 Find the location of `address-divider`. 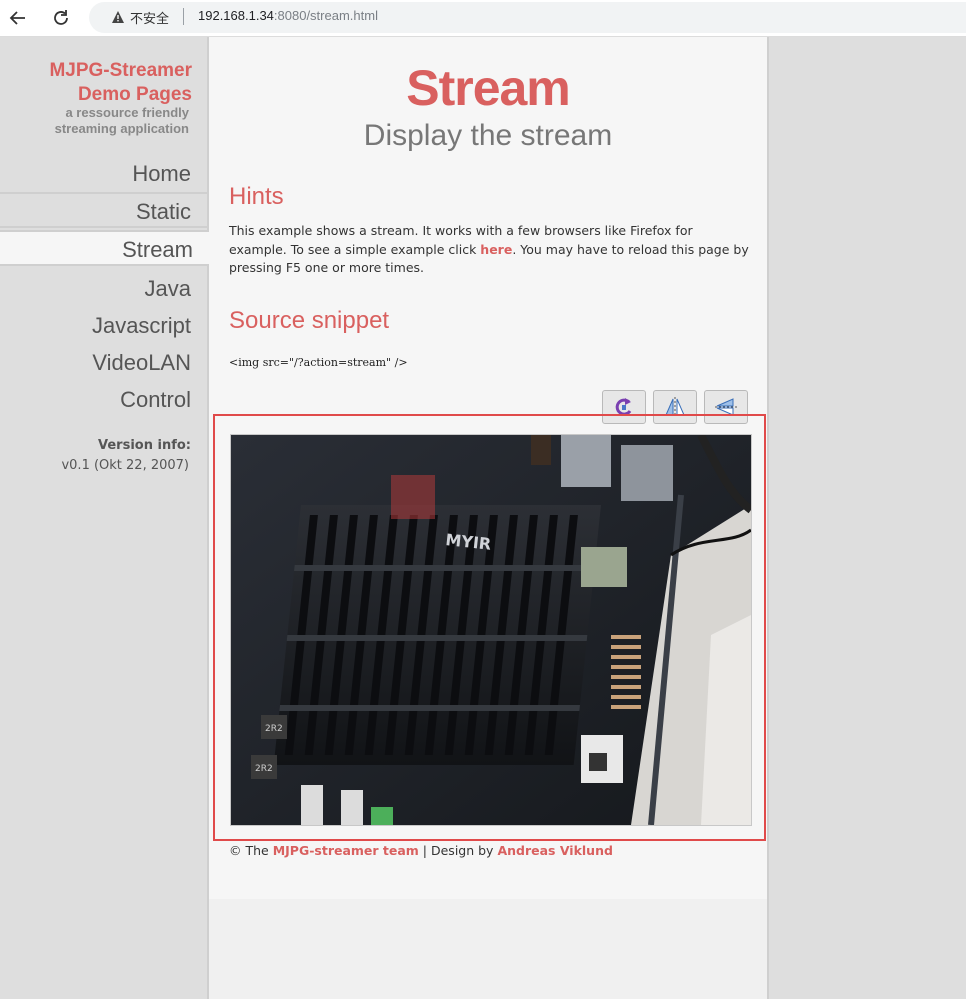

address-divider is located at coordinates (183, 16).